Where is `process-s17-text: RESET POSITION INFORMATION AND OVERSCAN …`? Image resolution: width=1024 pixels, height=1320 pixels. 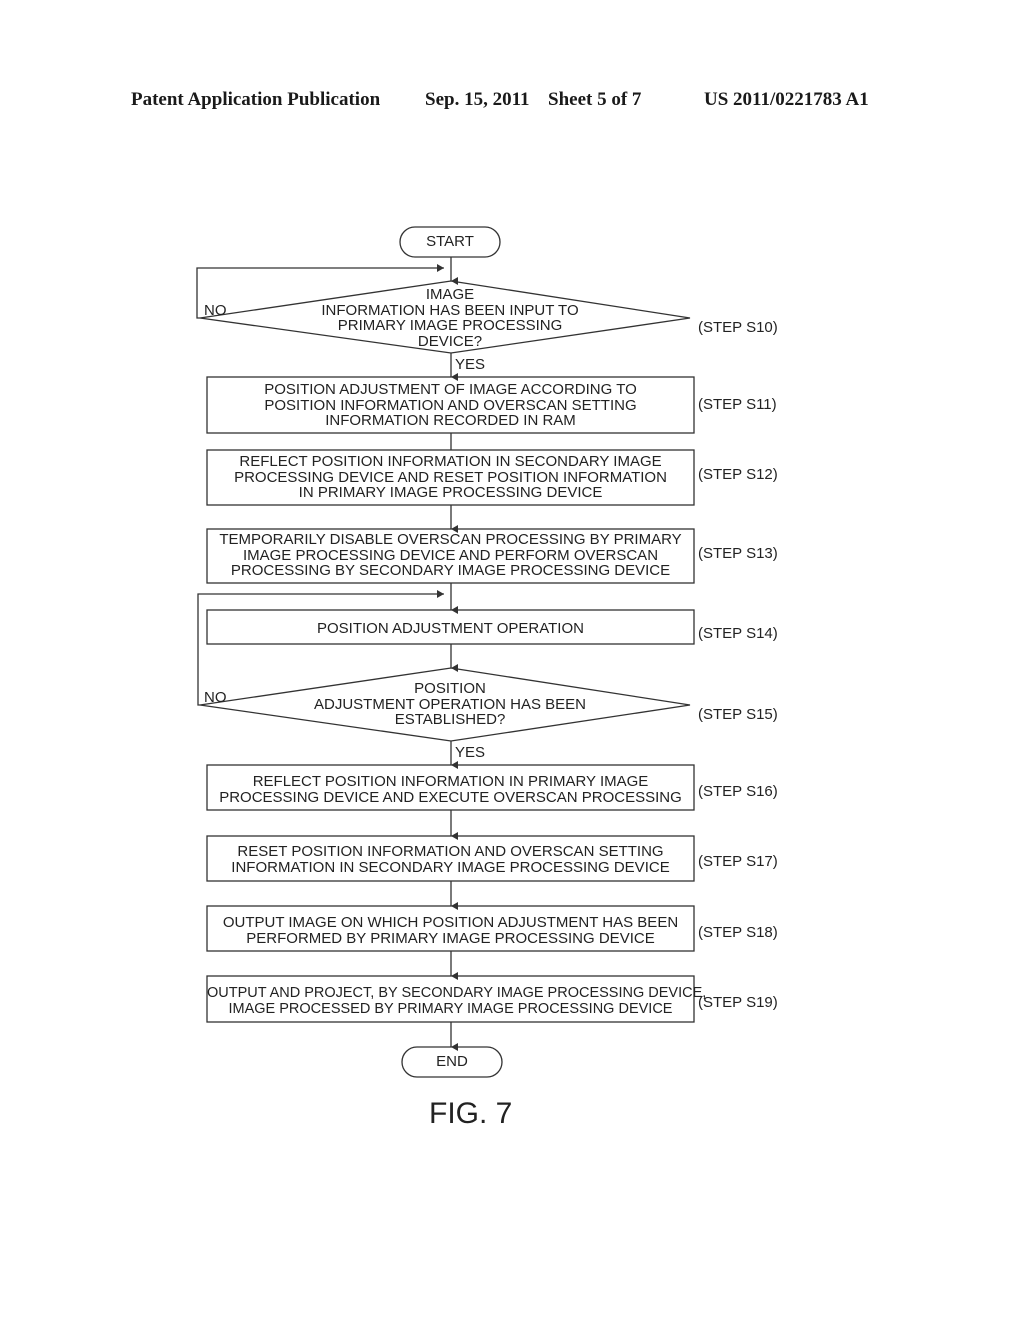
process-s17-text: RESET POSITION INFORMATION AND OVERSCAN … is located at coordinates (450, 859).